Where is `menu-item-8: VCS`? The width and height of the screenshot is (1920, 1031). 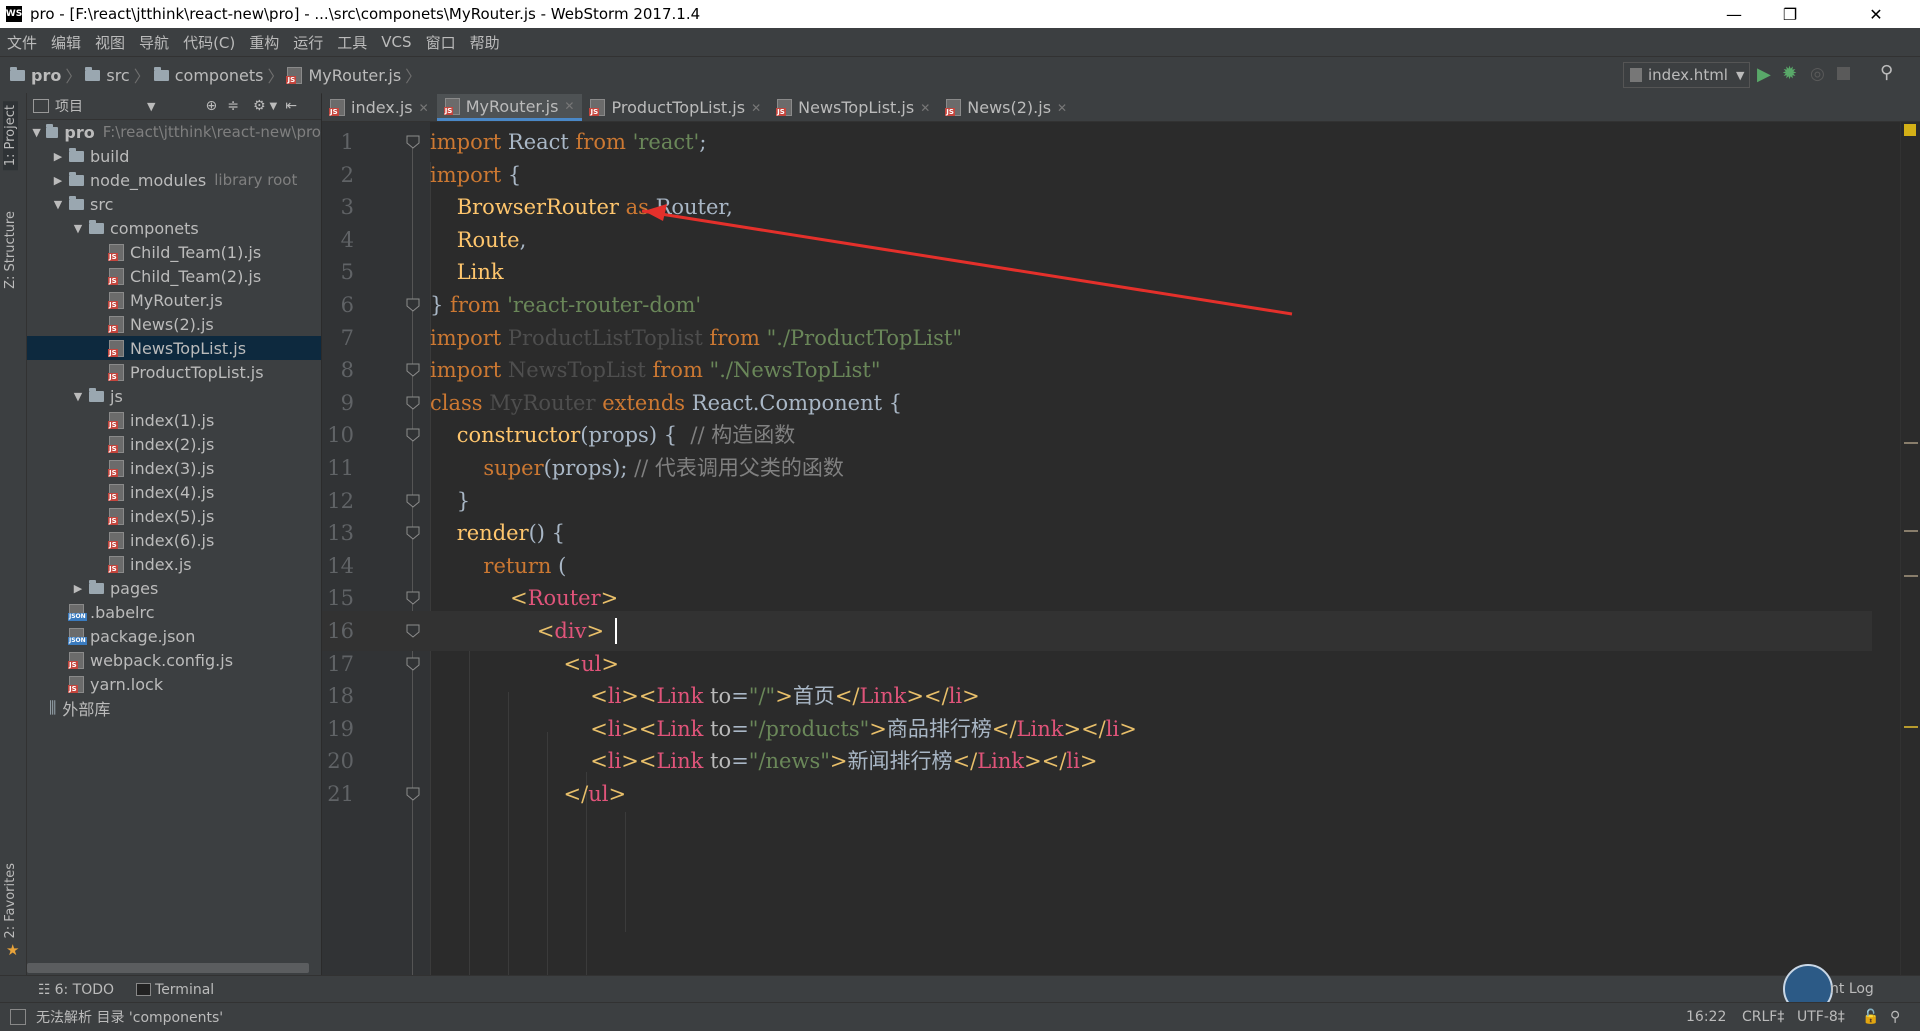 menu-item-8: VCS is located at coordinates (396, 42).